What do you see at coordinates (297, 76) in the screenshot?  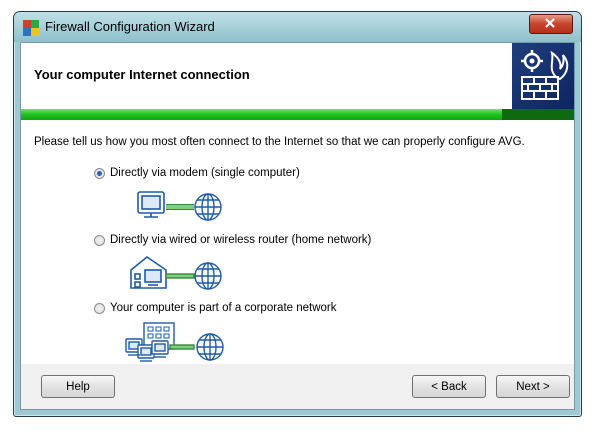 I see `wizard-header: Your computer Internet connection` at bounding box center [297, 76].